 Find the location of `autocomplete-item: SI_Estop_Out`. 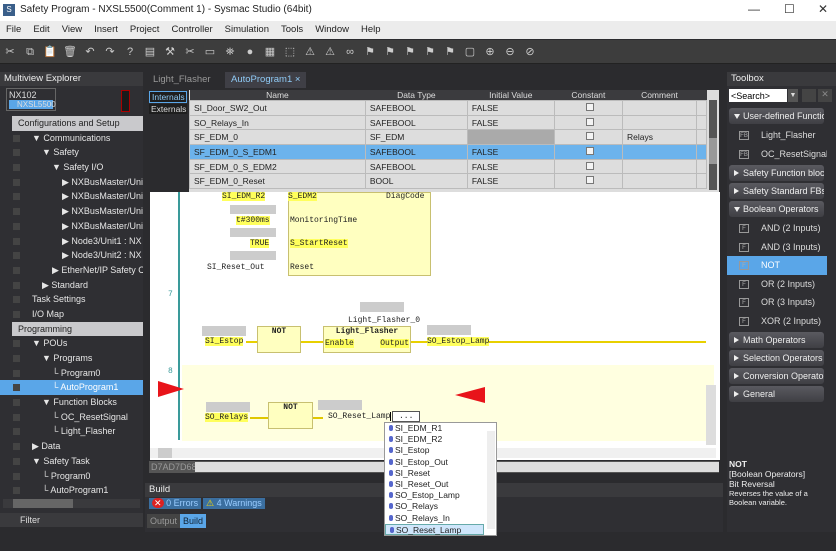

autocomplete-item: SI_Estop_Out is located at coordinates (440, 462).